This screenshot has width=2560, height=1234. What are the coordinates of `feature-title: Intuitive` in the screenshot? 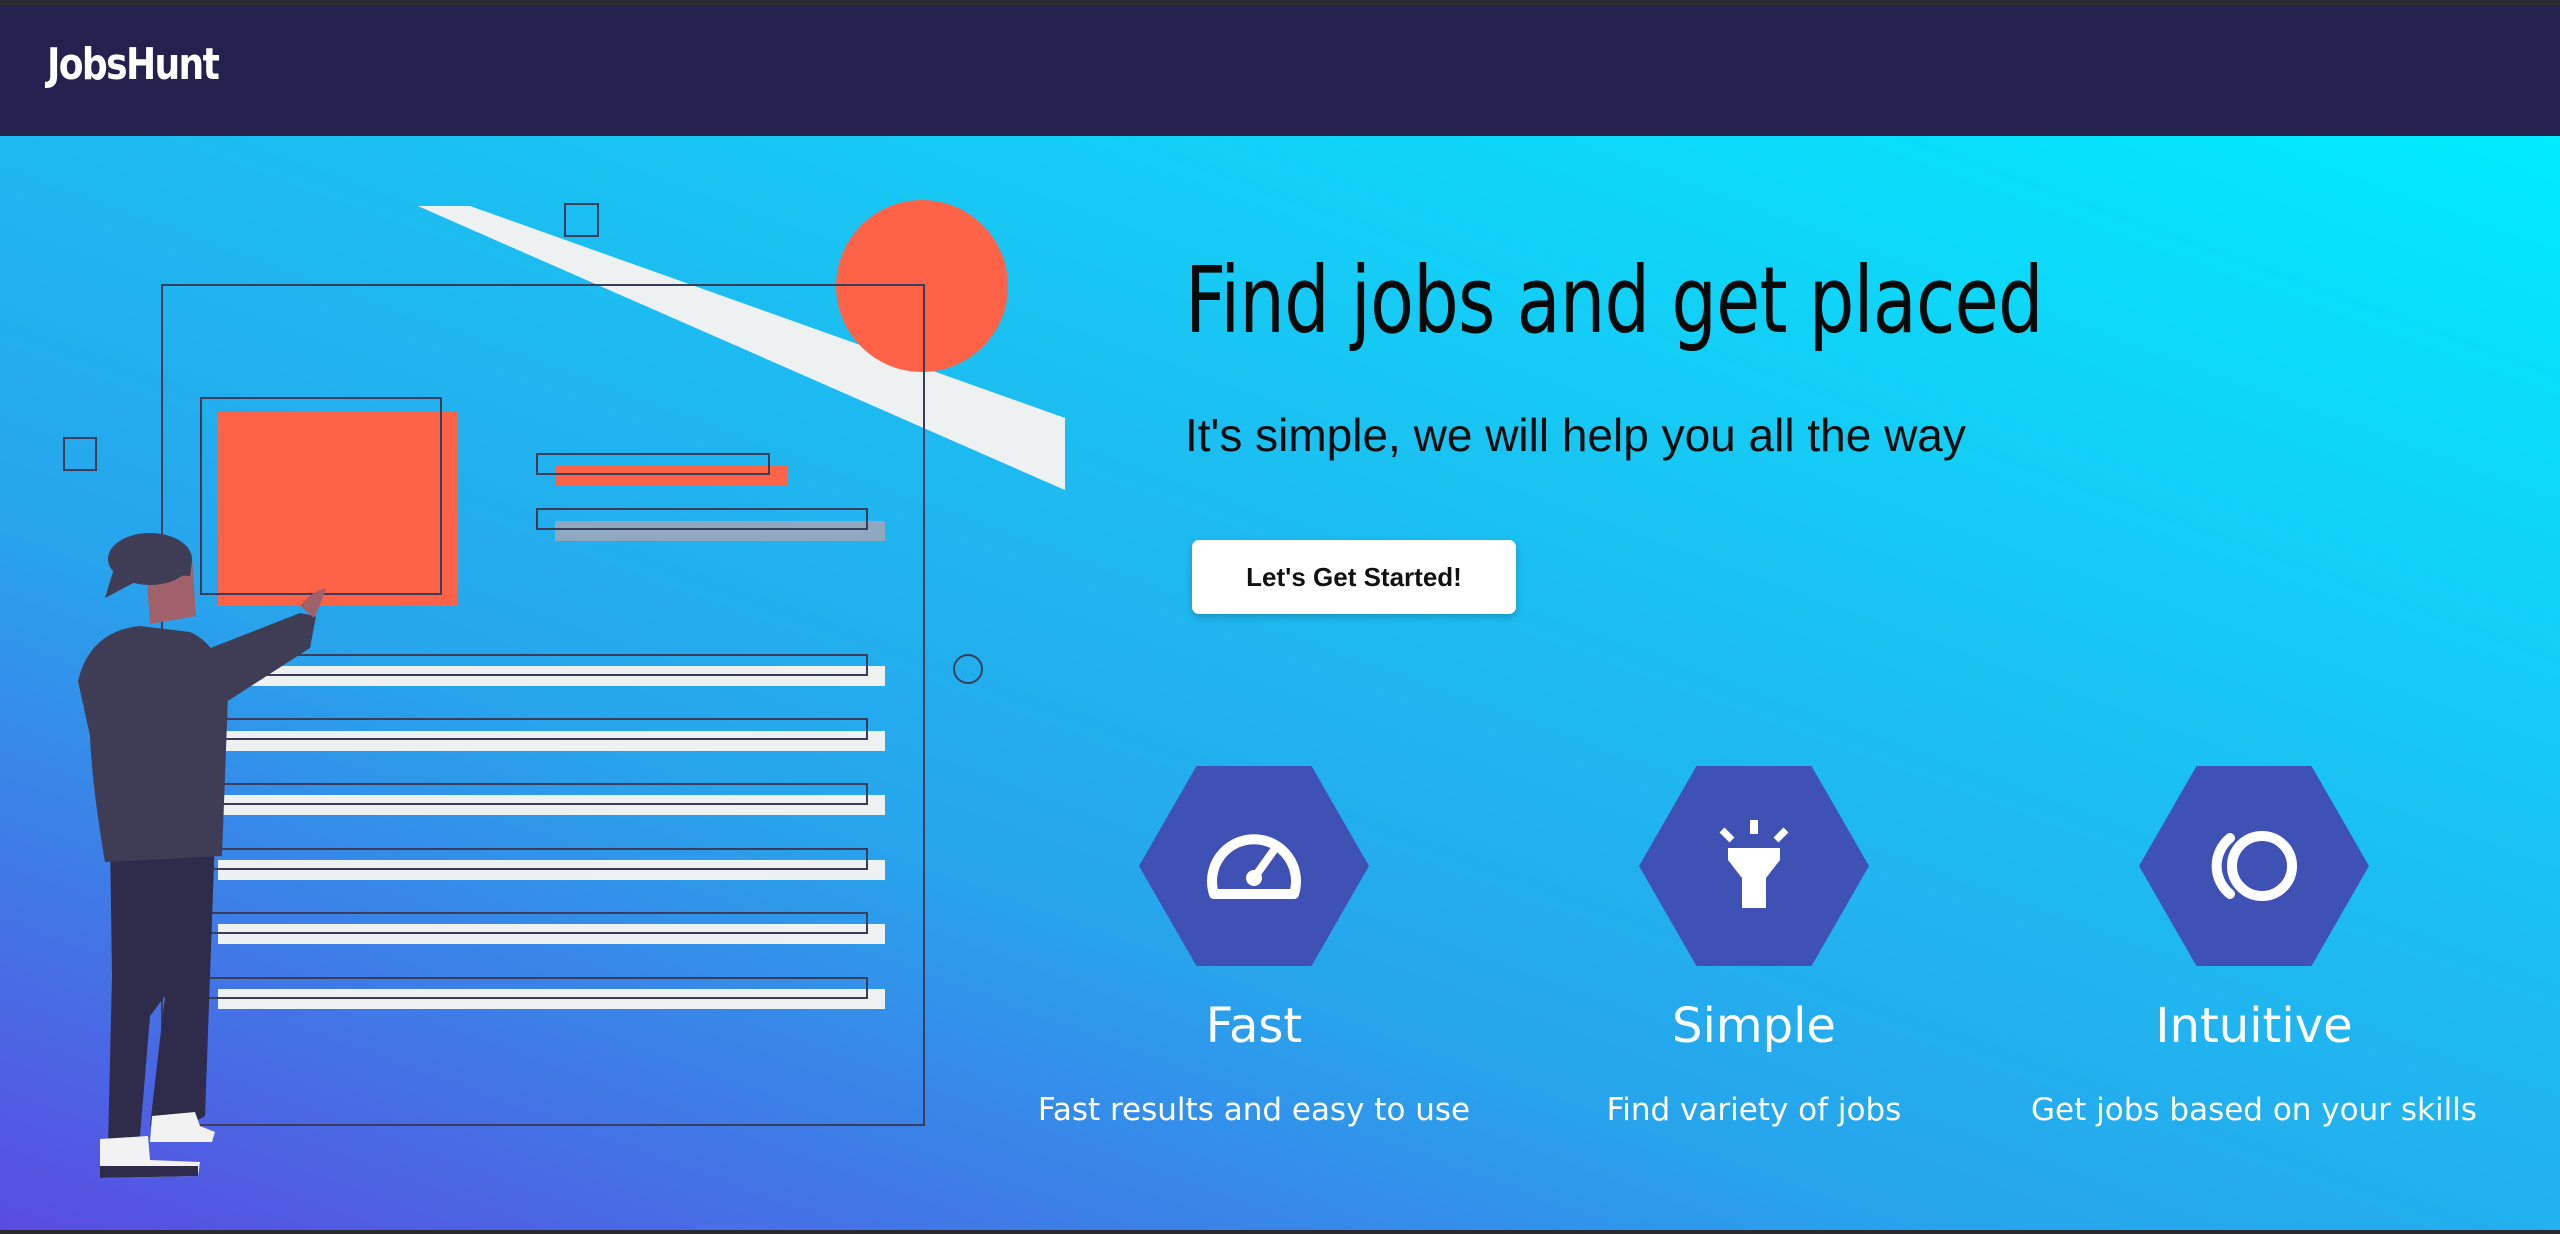 It's located at (2254, 1026).